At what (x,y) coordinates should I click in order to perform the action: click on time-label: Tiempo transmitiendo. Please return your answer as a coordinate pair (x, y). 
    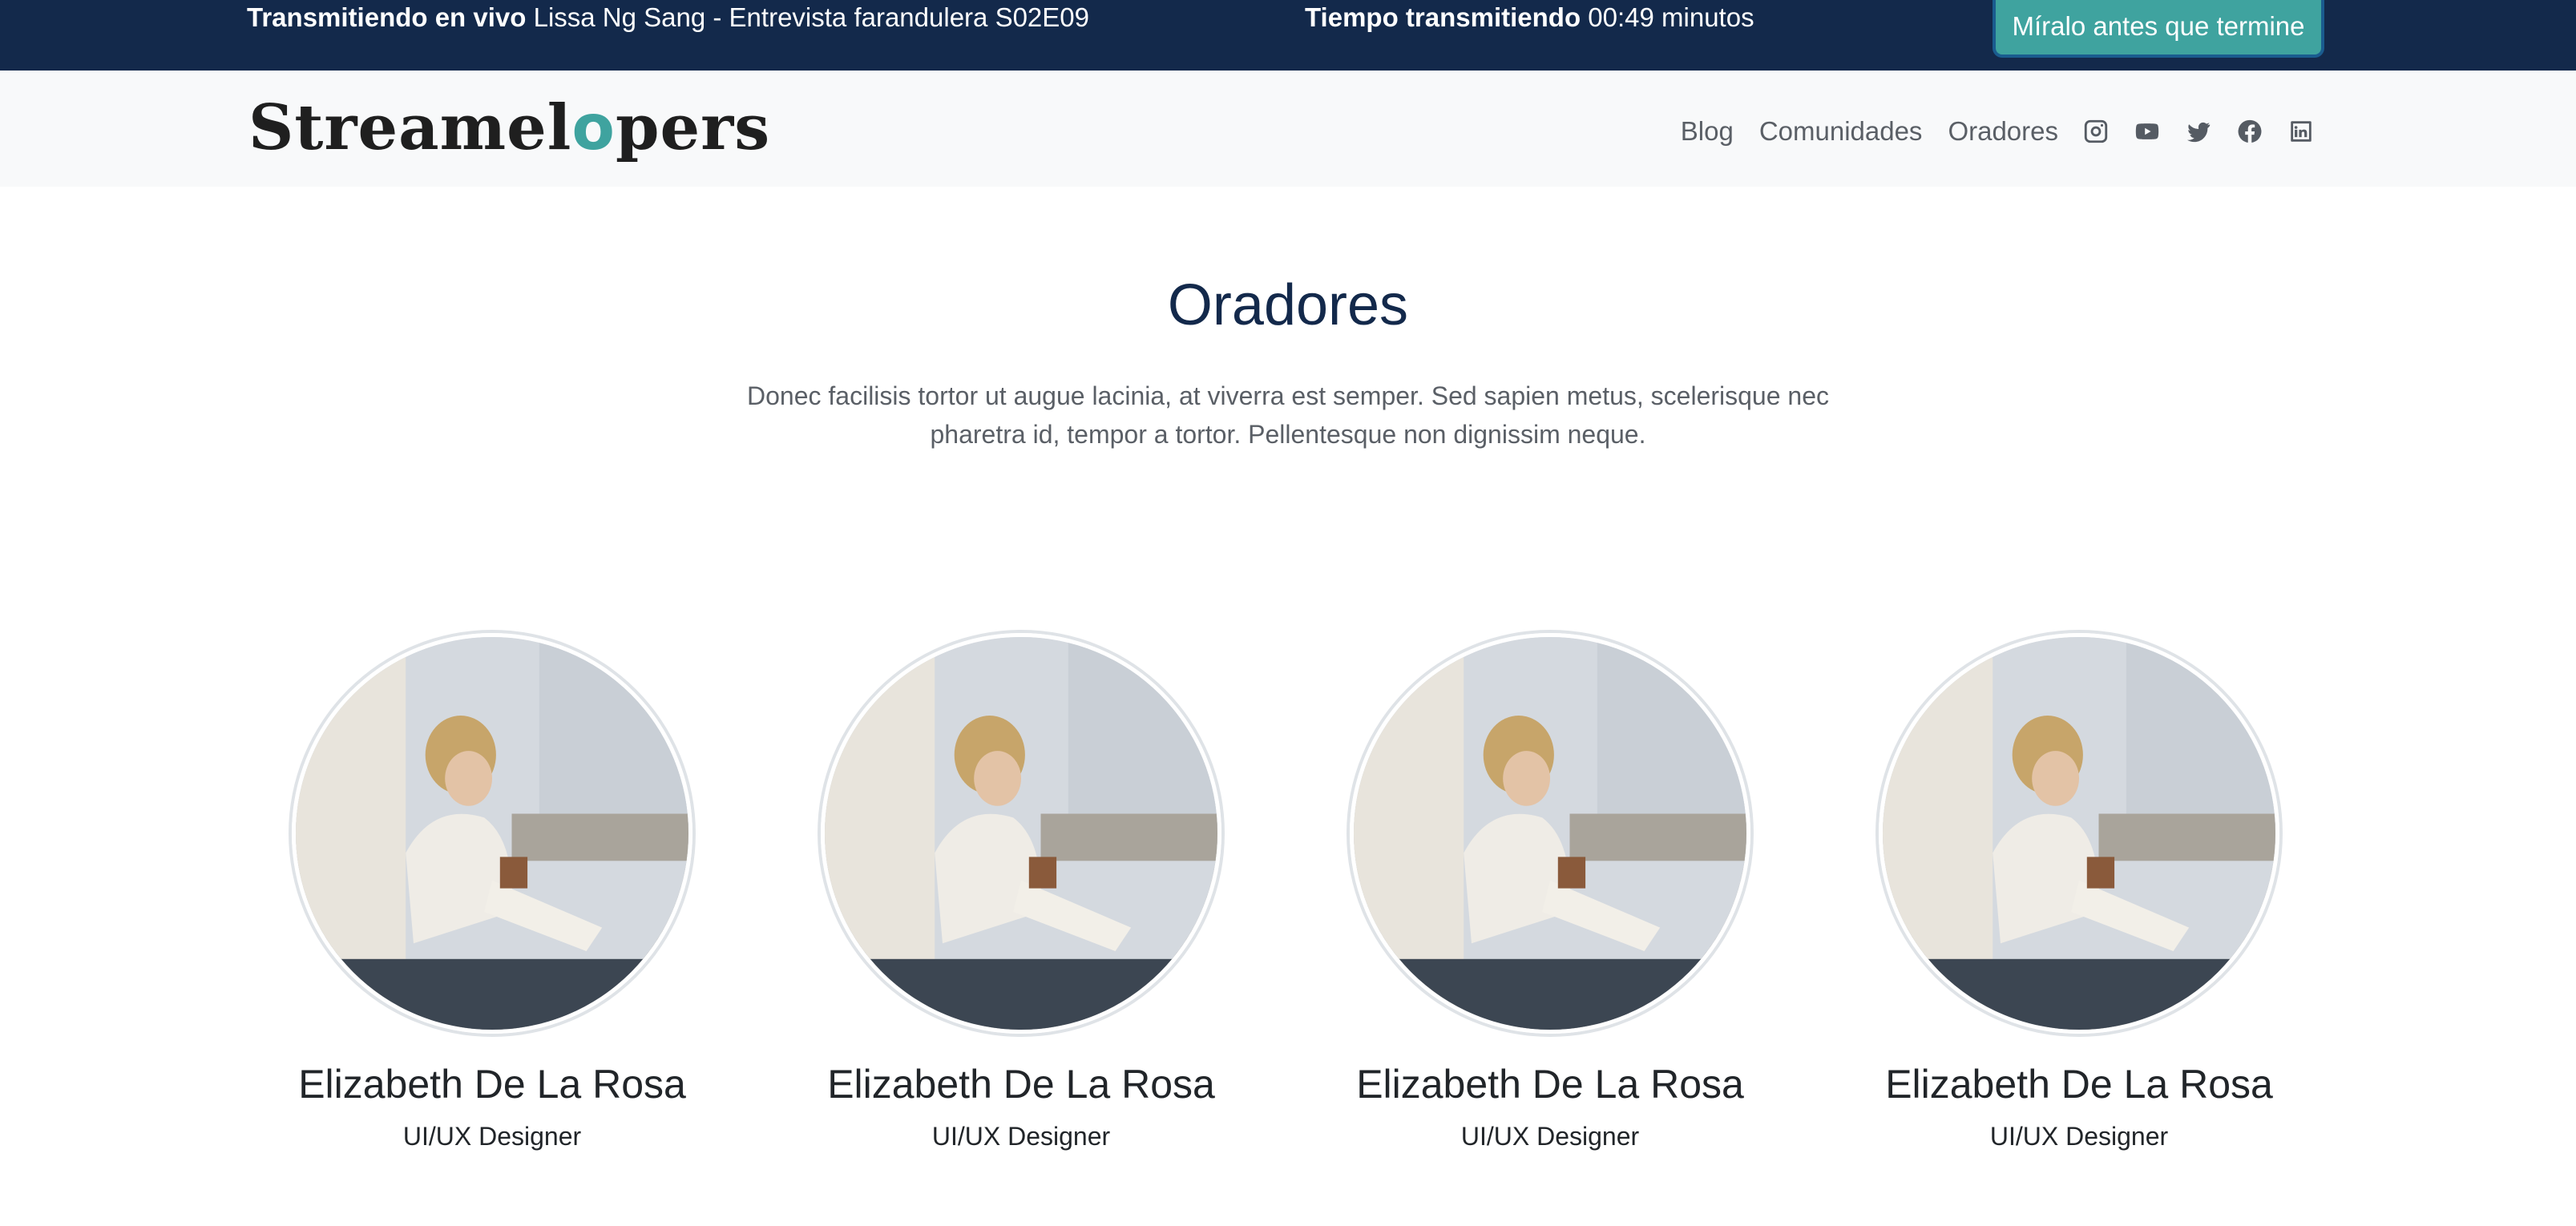
    Looking at the image, I should click on (1443, 17).